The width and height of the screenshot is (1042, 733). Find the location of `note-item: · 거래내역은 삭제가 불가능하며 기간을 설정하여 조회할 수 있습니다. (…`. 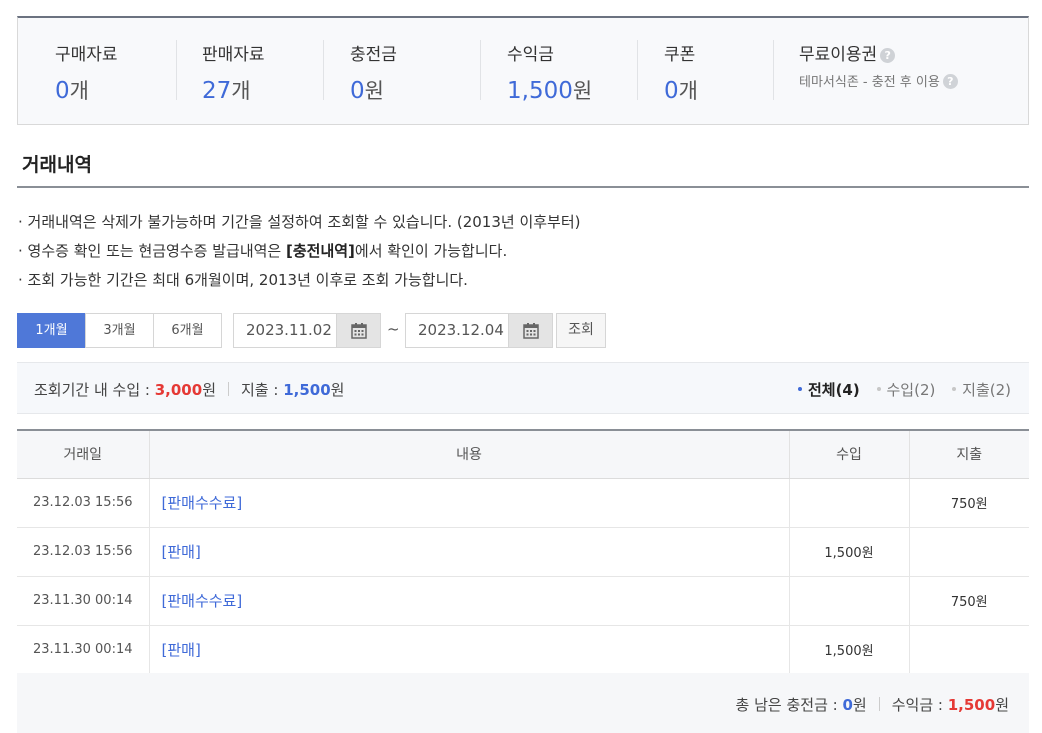

note-item: · 거래내역은 삭제가 불가능하며 기간을 설정하여 조회할 수 있습니다. (… is located at coordinates (299, 222).